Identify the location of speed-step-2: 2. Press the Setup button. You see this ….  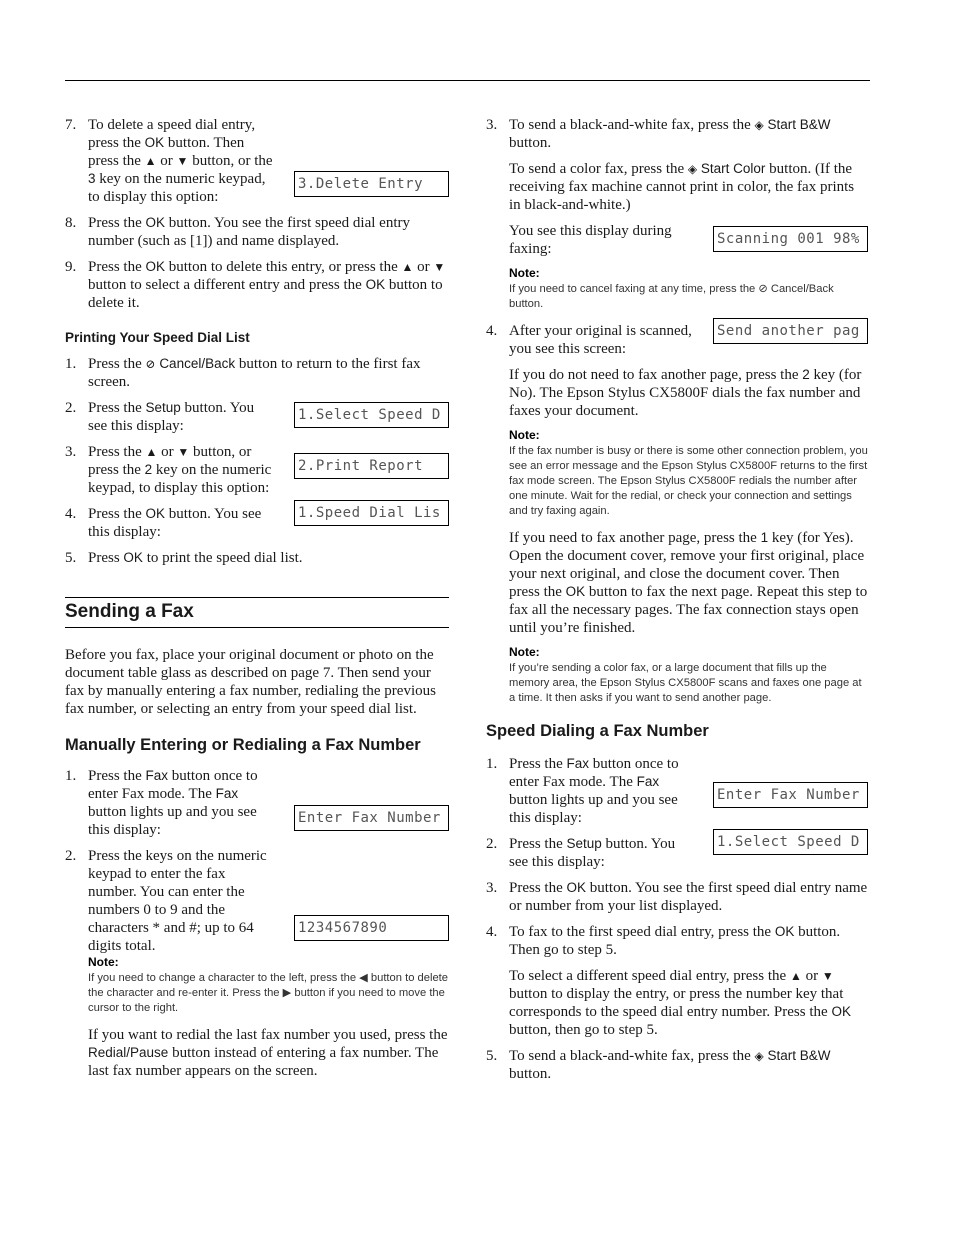
(677, 850).